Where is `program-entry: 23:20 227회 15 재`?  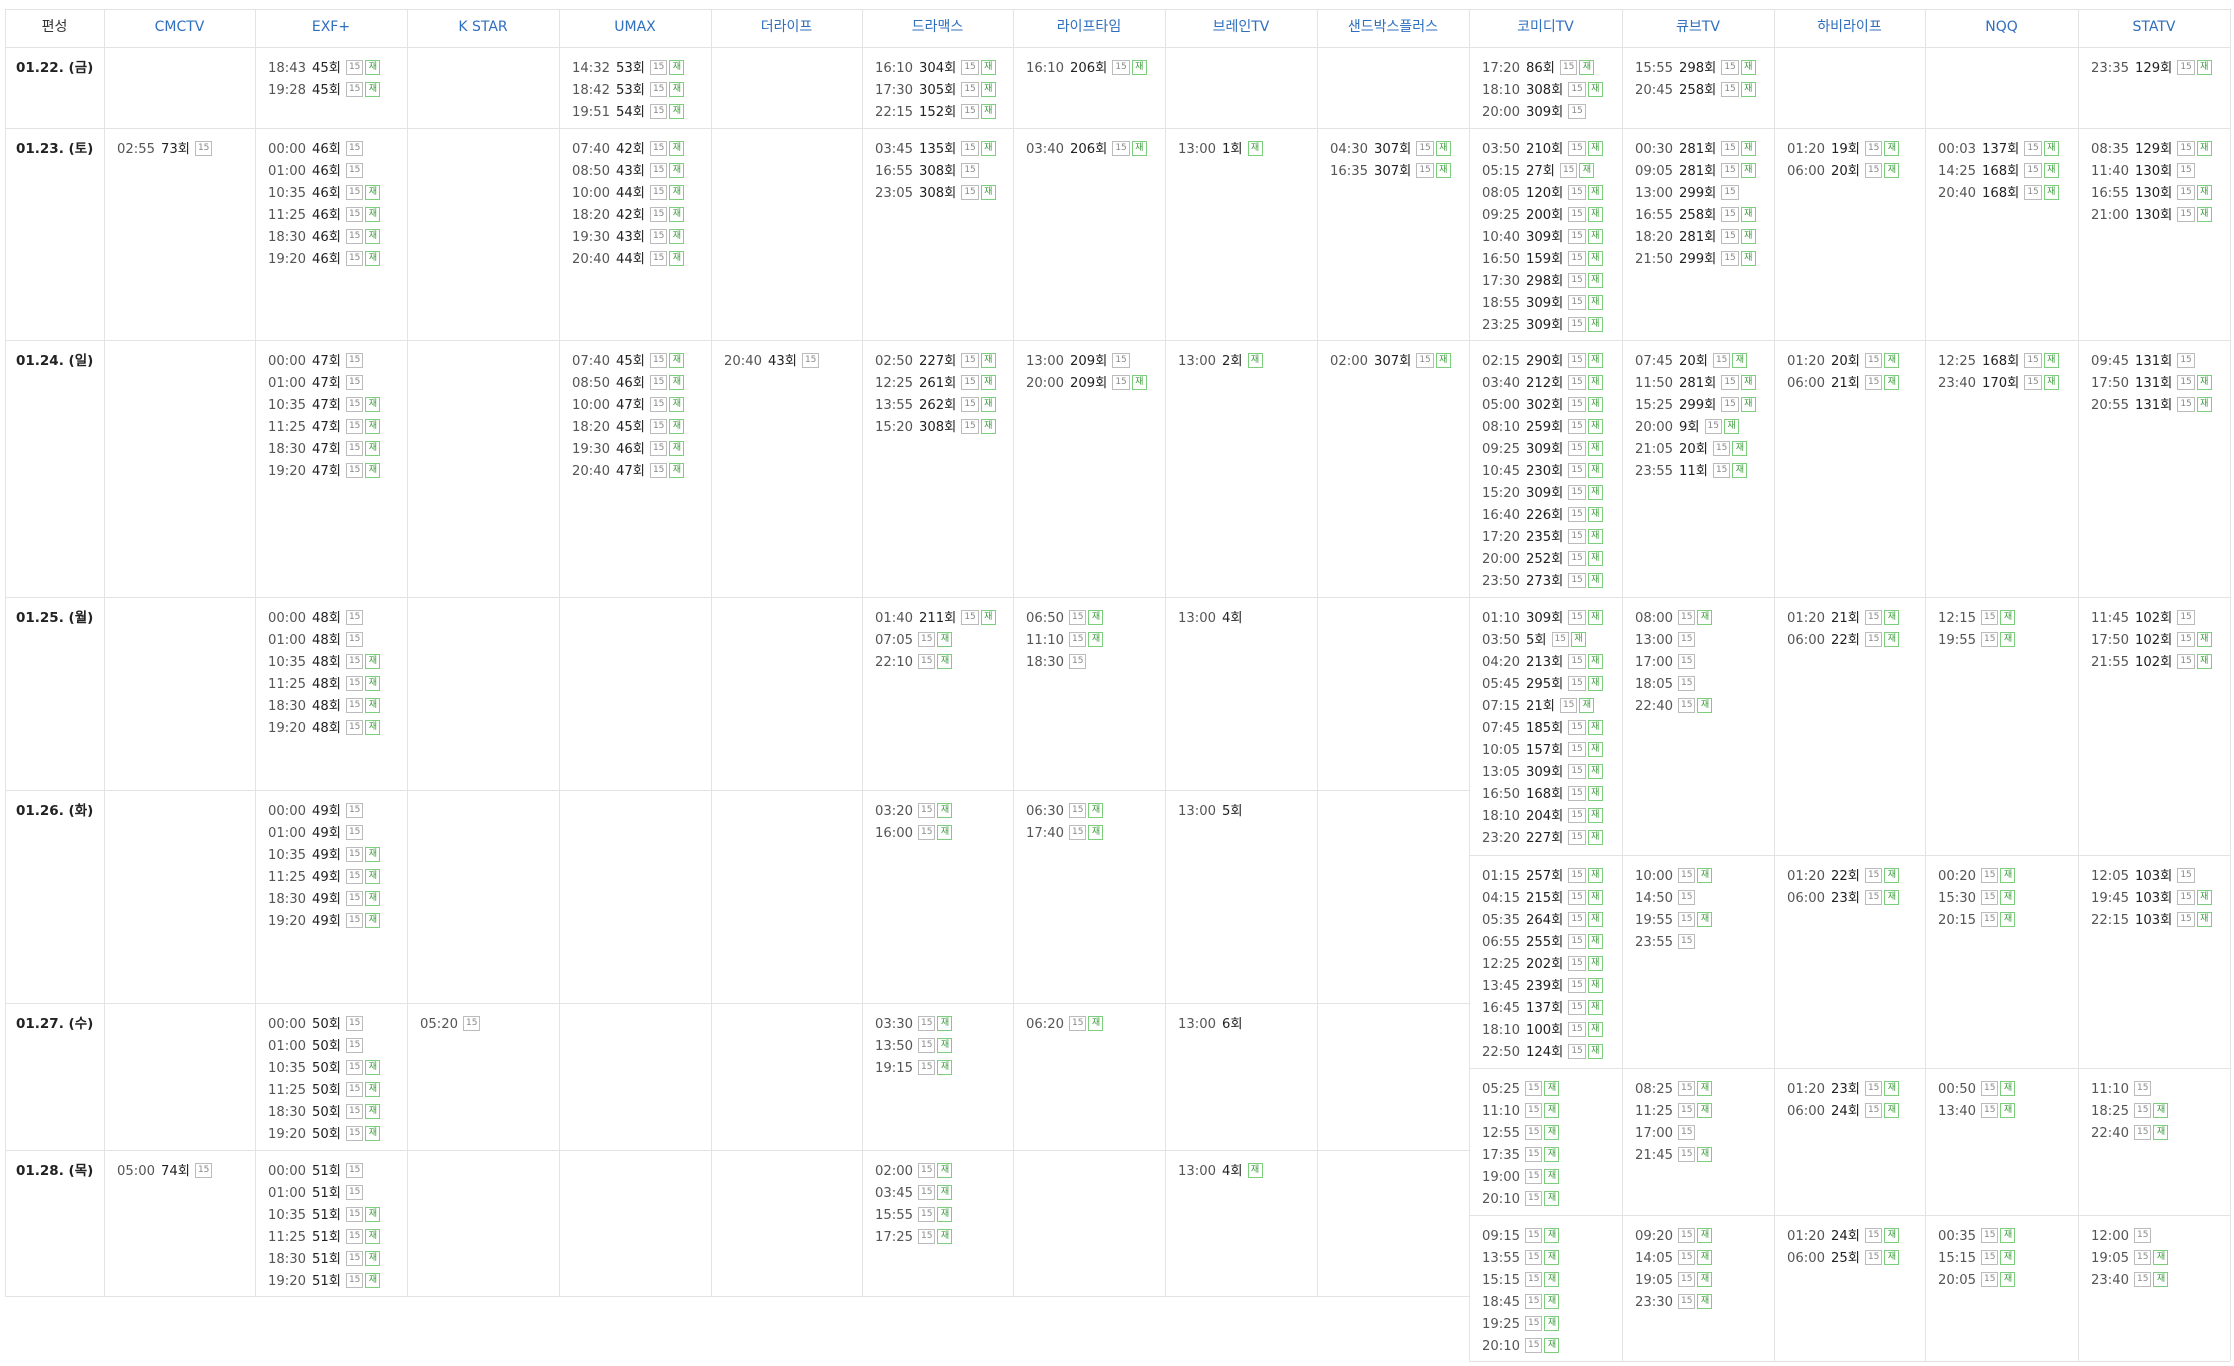
program-entry: 23:20 227회 15 재 is located at coordinates (1542, 839).